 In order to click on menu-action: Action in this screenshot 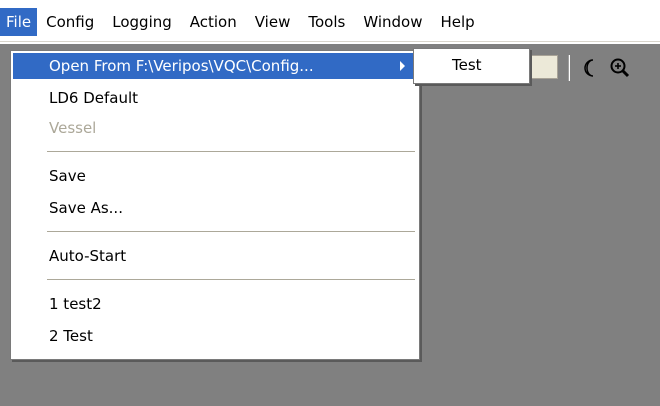, I will do `click(213, 22)`.